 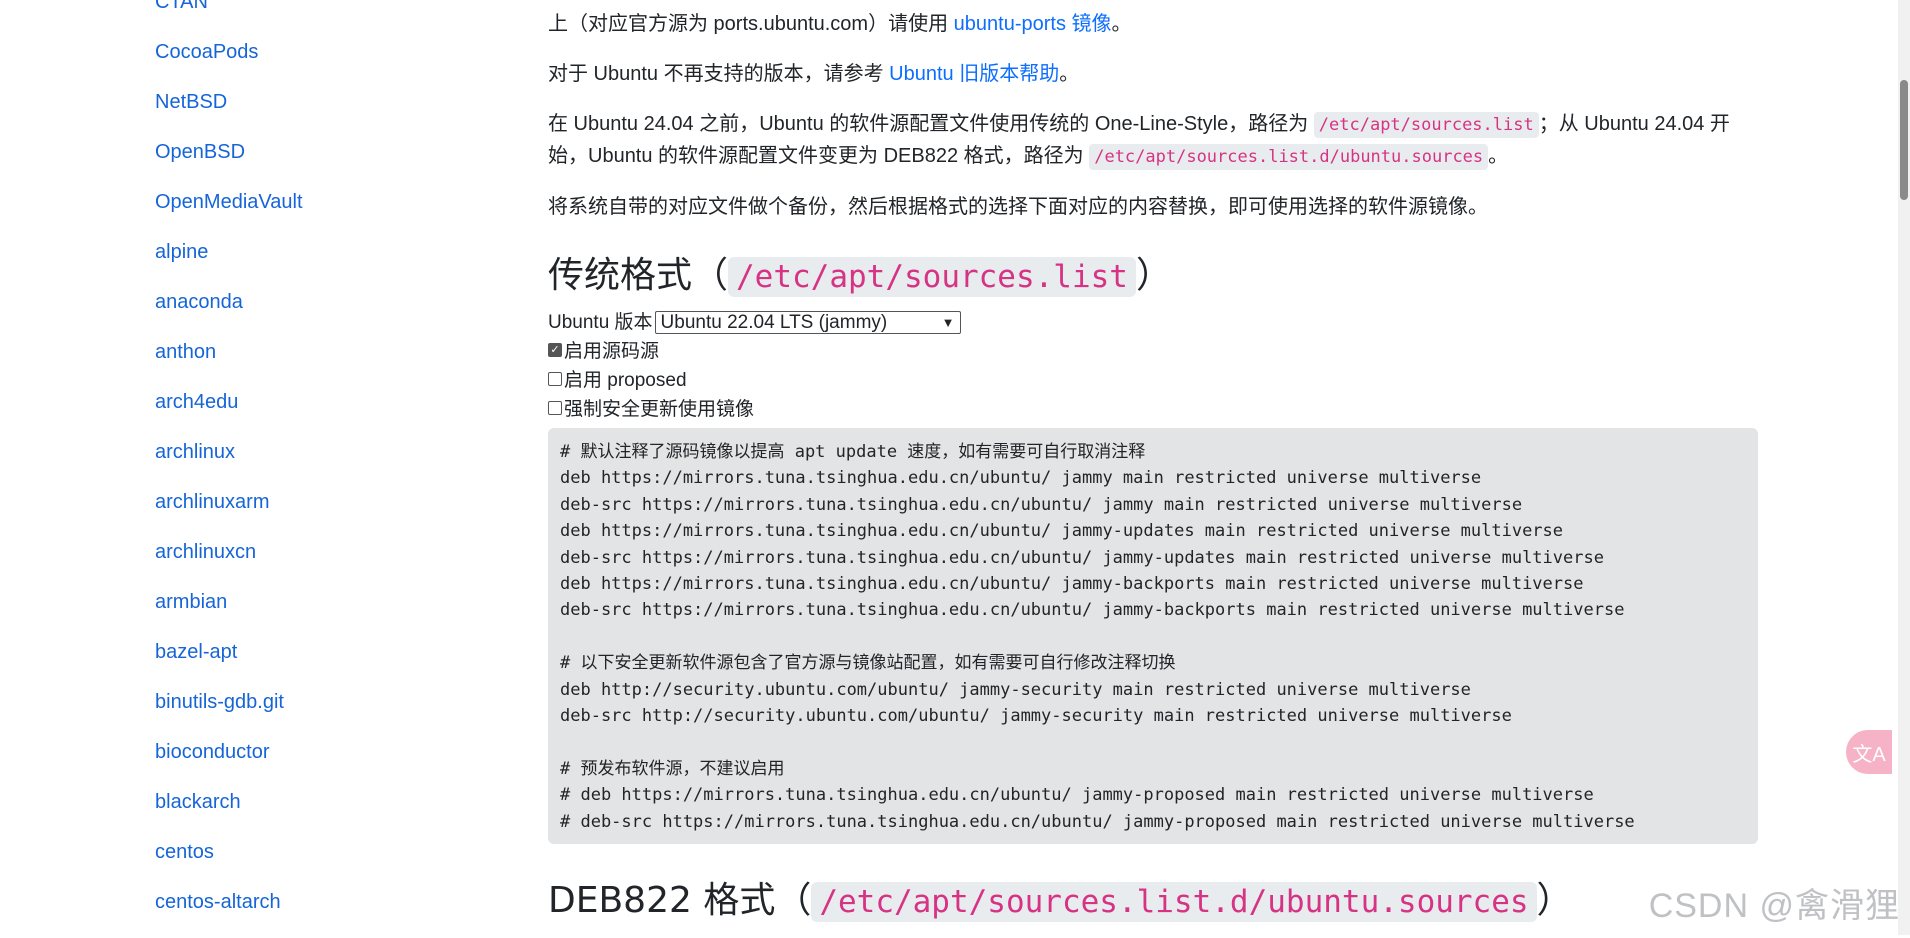 What do you see at coordinates (305, 102) in the screenshot?
I see `sidebar-item-netbsd: NetBSD` at bounding box center [305, 102].